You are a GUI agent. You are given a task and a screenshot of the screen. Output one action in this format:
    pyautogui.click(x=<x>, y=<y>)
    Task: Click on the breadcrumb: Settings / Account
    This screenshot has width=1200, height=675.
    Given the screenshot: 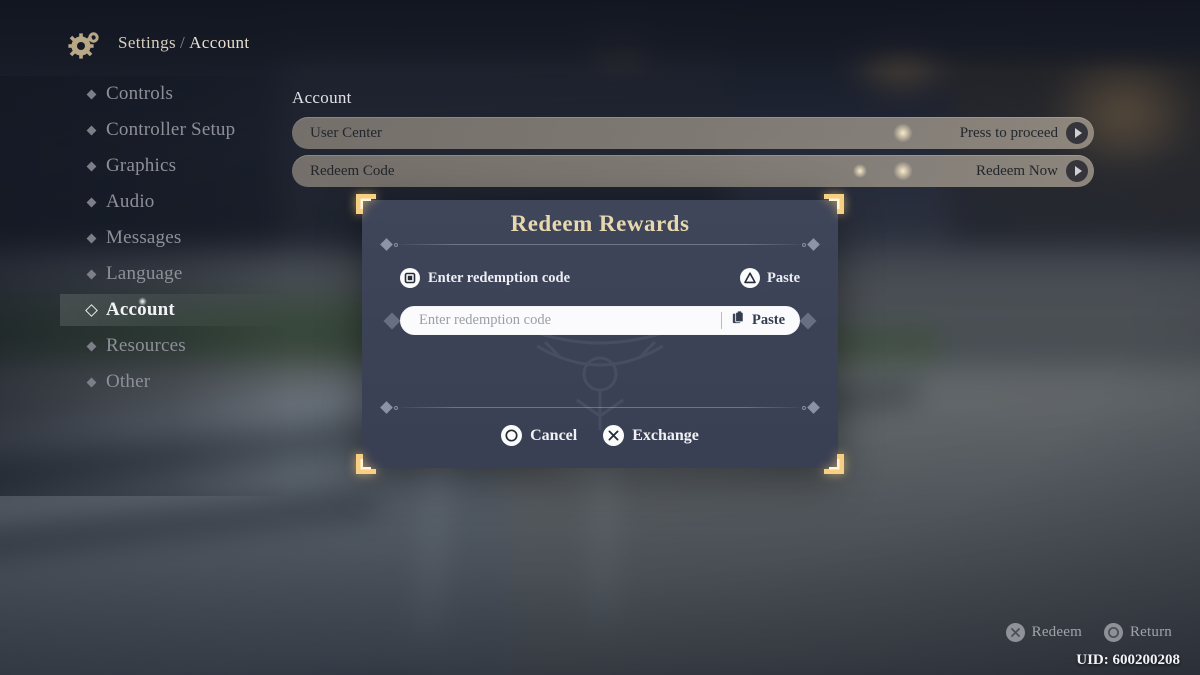 What is the action you would take?
    pyautogui.click(x=184, y=43)
    